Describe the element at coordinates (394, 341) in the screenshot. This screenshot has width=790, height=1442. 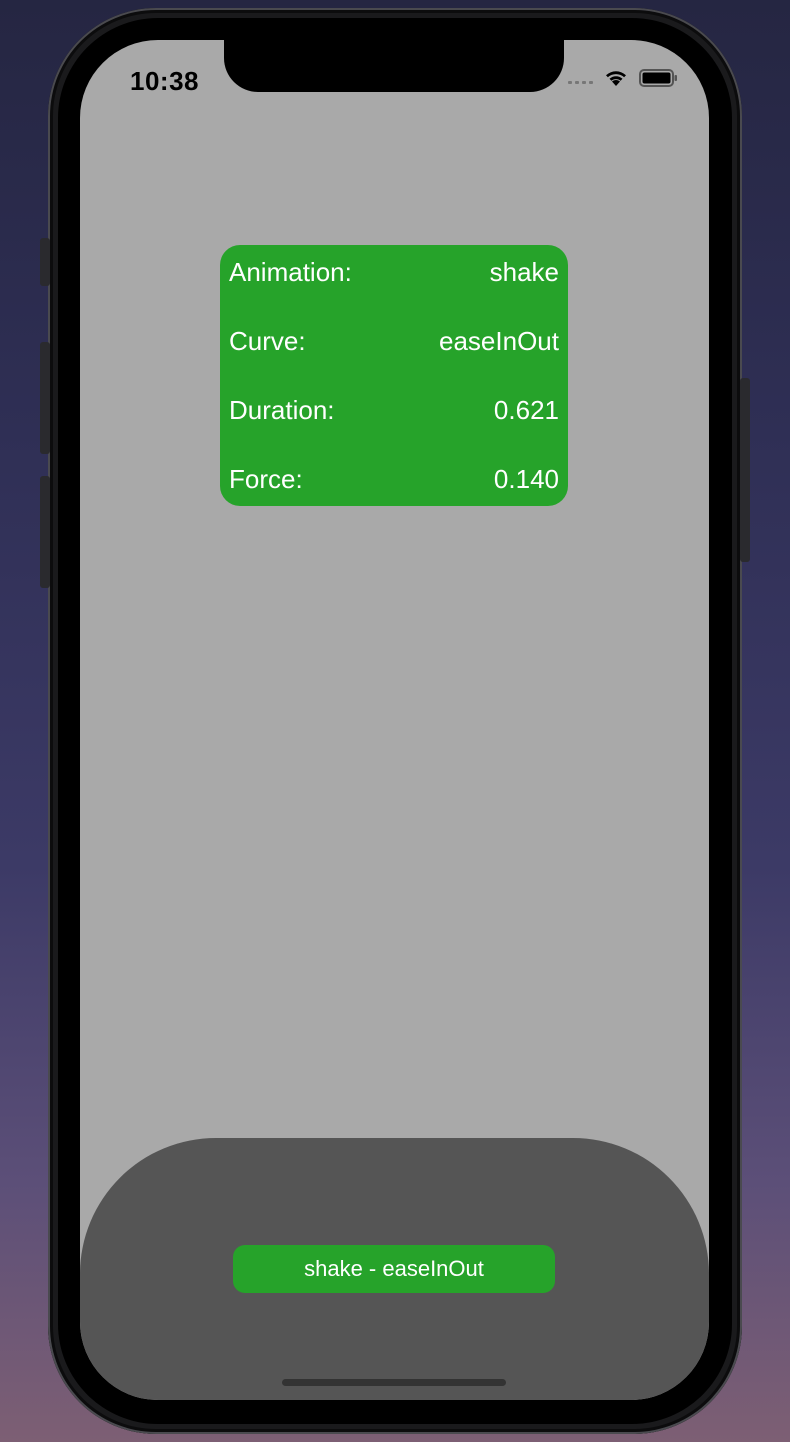
I see `info-row-curve: Curve: easeInOut` at that location.